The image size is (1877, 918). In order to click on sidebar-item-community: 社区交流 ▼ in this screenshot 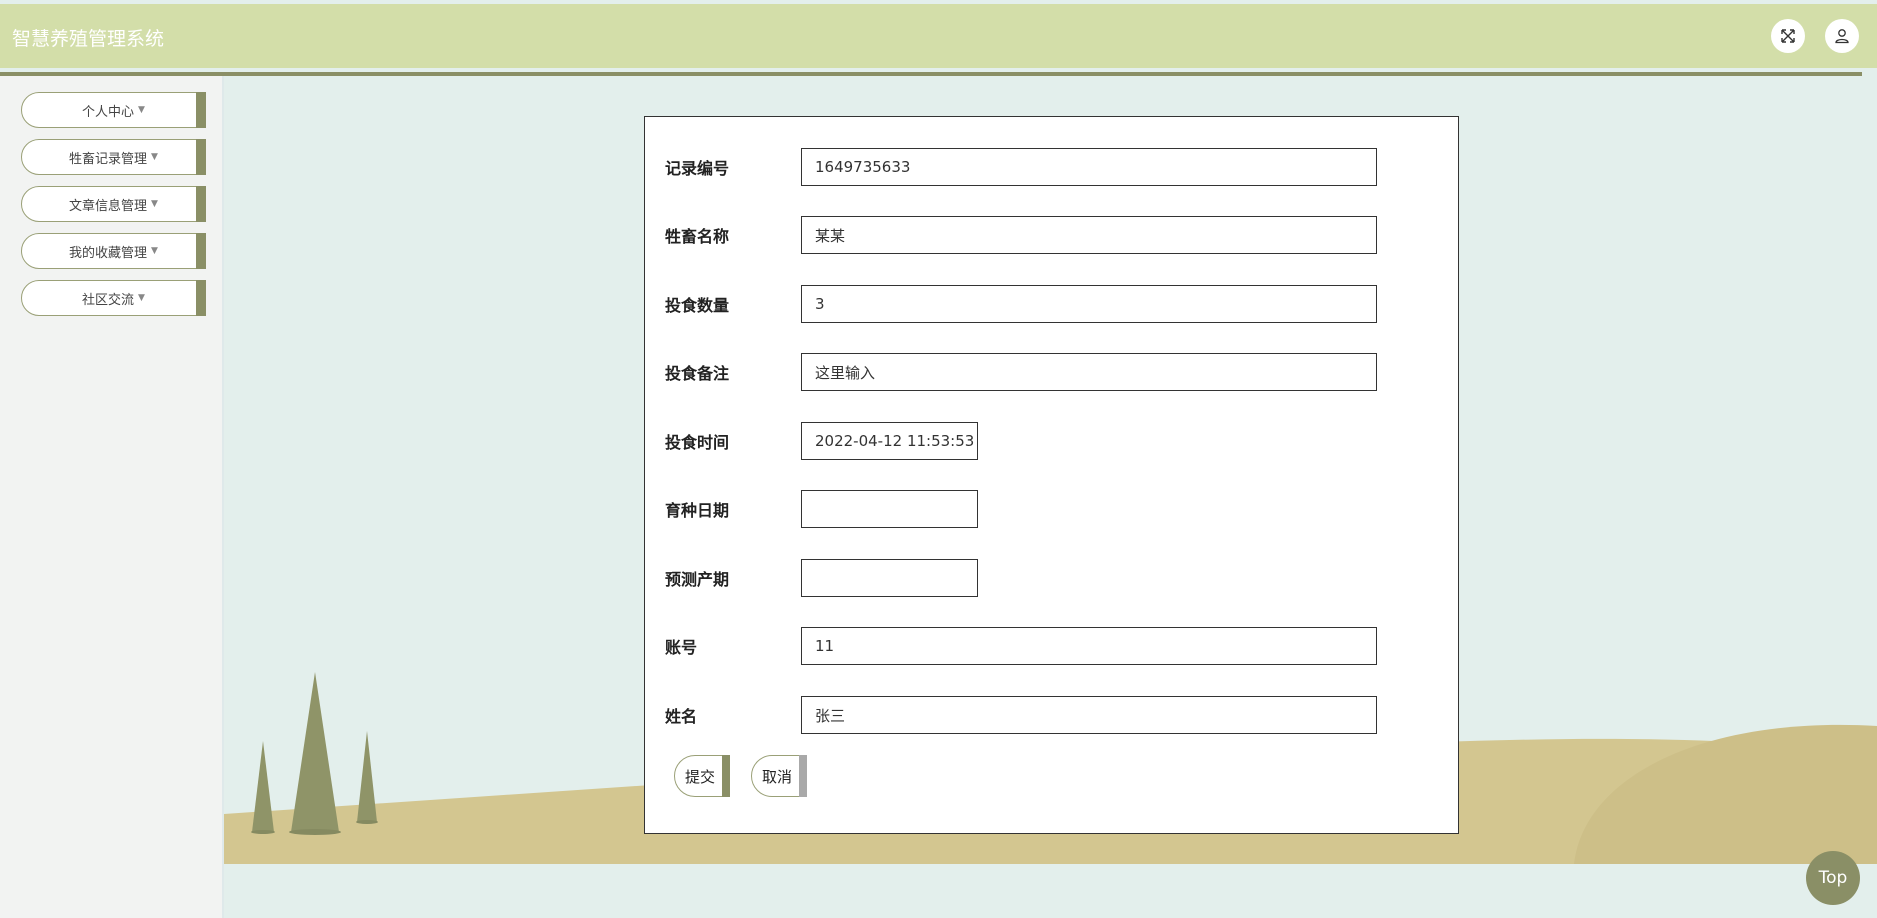, I will do `click(113, 298)`.